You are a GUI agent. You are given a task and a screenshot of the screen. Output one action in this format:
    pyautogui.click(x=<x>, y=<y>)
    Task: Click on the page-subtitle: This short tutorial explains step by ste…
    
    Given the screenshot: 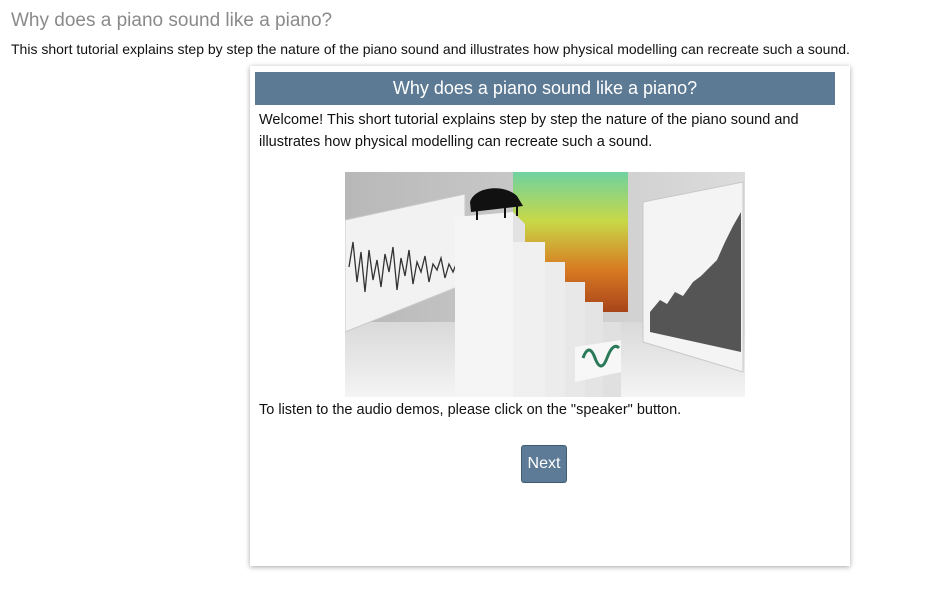 What is the action you would take?
    pyautogui.click(x=430, y=49)
    